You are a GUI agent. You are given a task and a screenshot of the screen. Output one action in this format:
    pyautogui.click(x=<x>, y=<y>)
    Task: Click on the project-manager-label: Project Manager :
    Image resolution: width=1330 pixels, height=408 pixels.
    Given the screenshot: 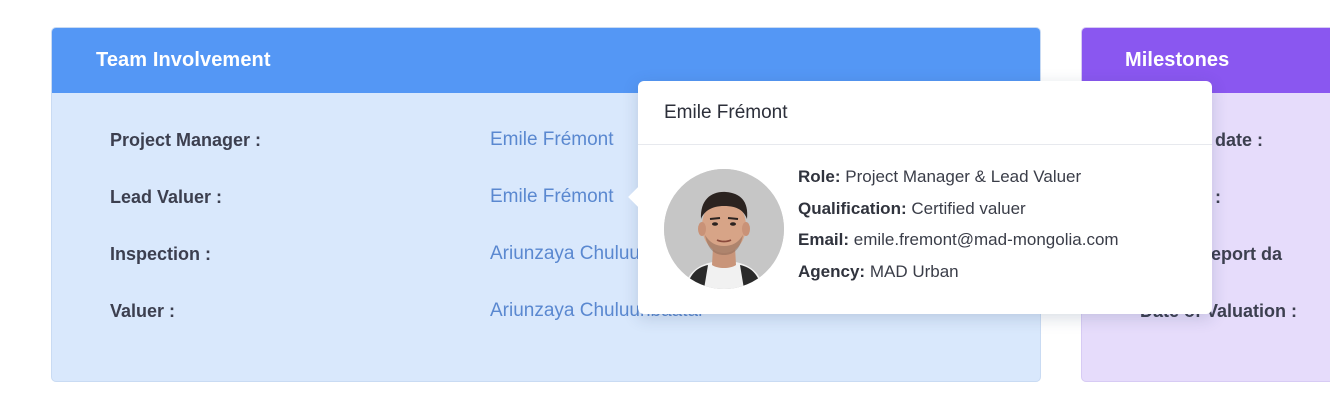 What is the action you would take?
    pyautogui.click(x=186, y=140)
    